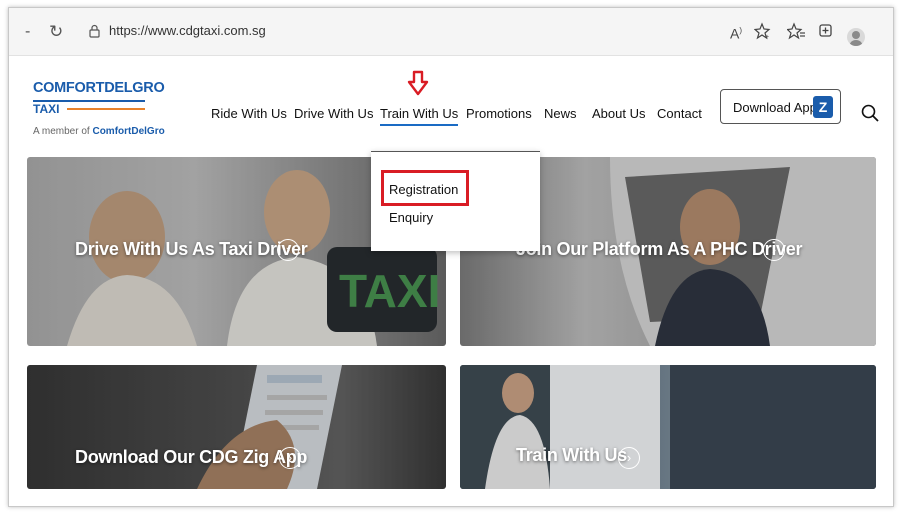 This screenshot has width=902, height=514. I want to click on address-bar: https://www.cdgtaxi.com.sg, so click(187, 30).